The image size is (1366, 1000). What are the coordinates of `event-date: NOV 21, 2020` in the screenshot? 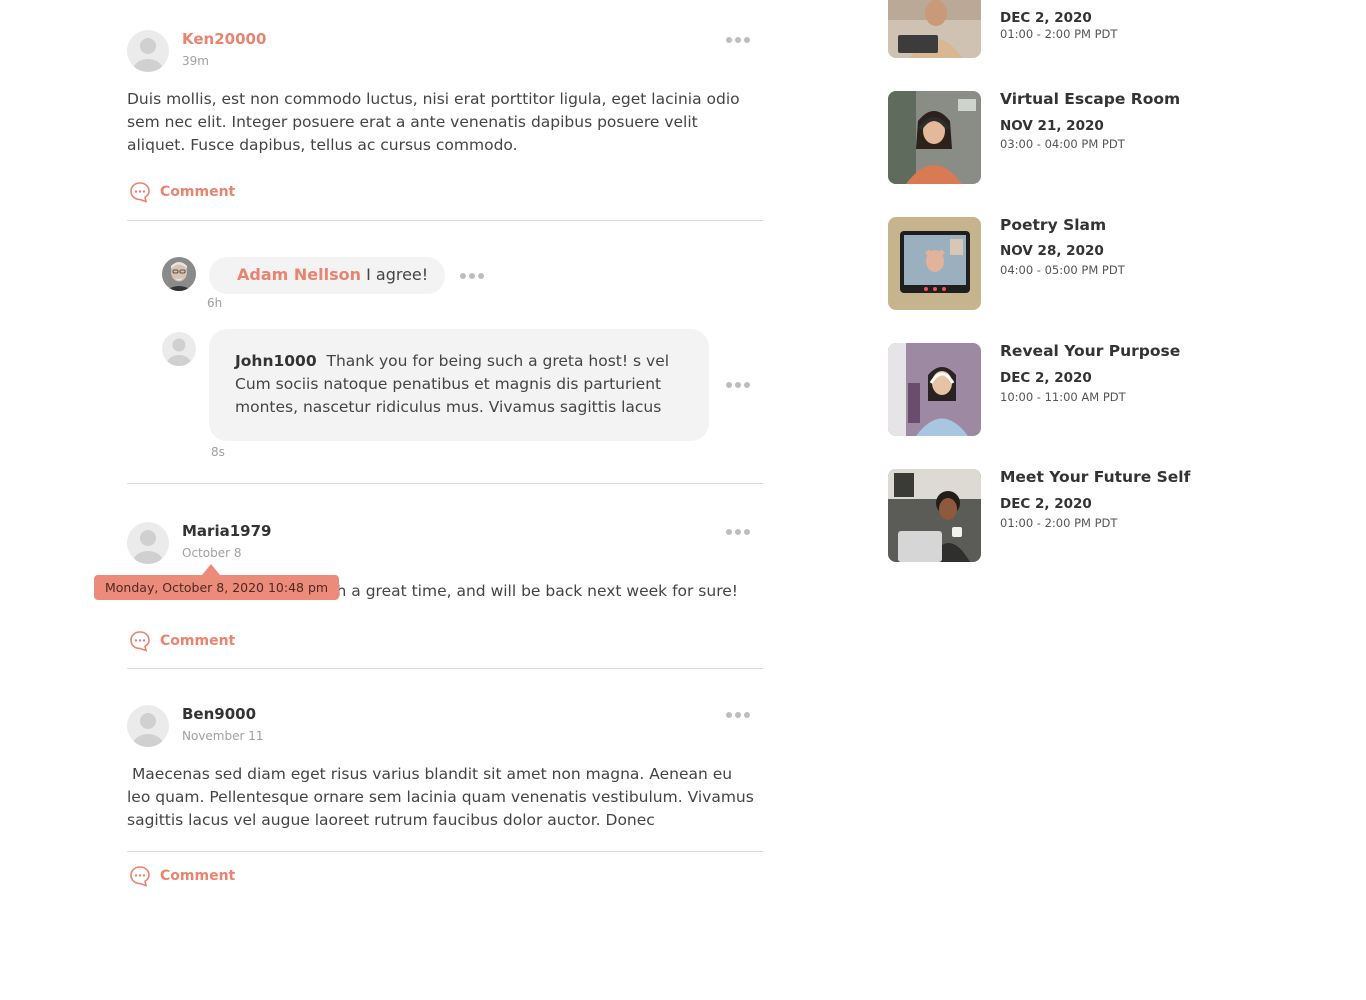 It's located at (1052, 126).